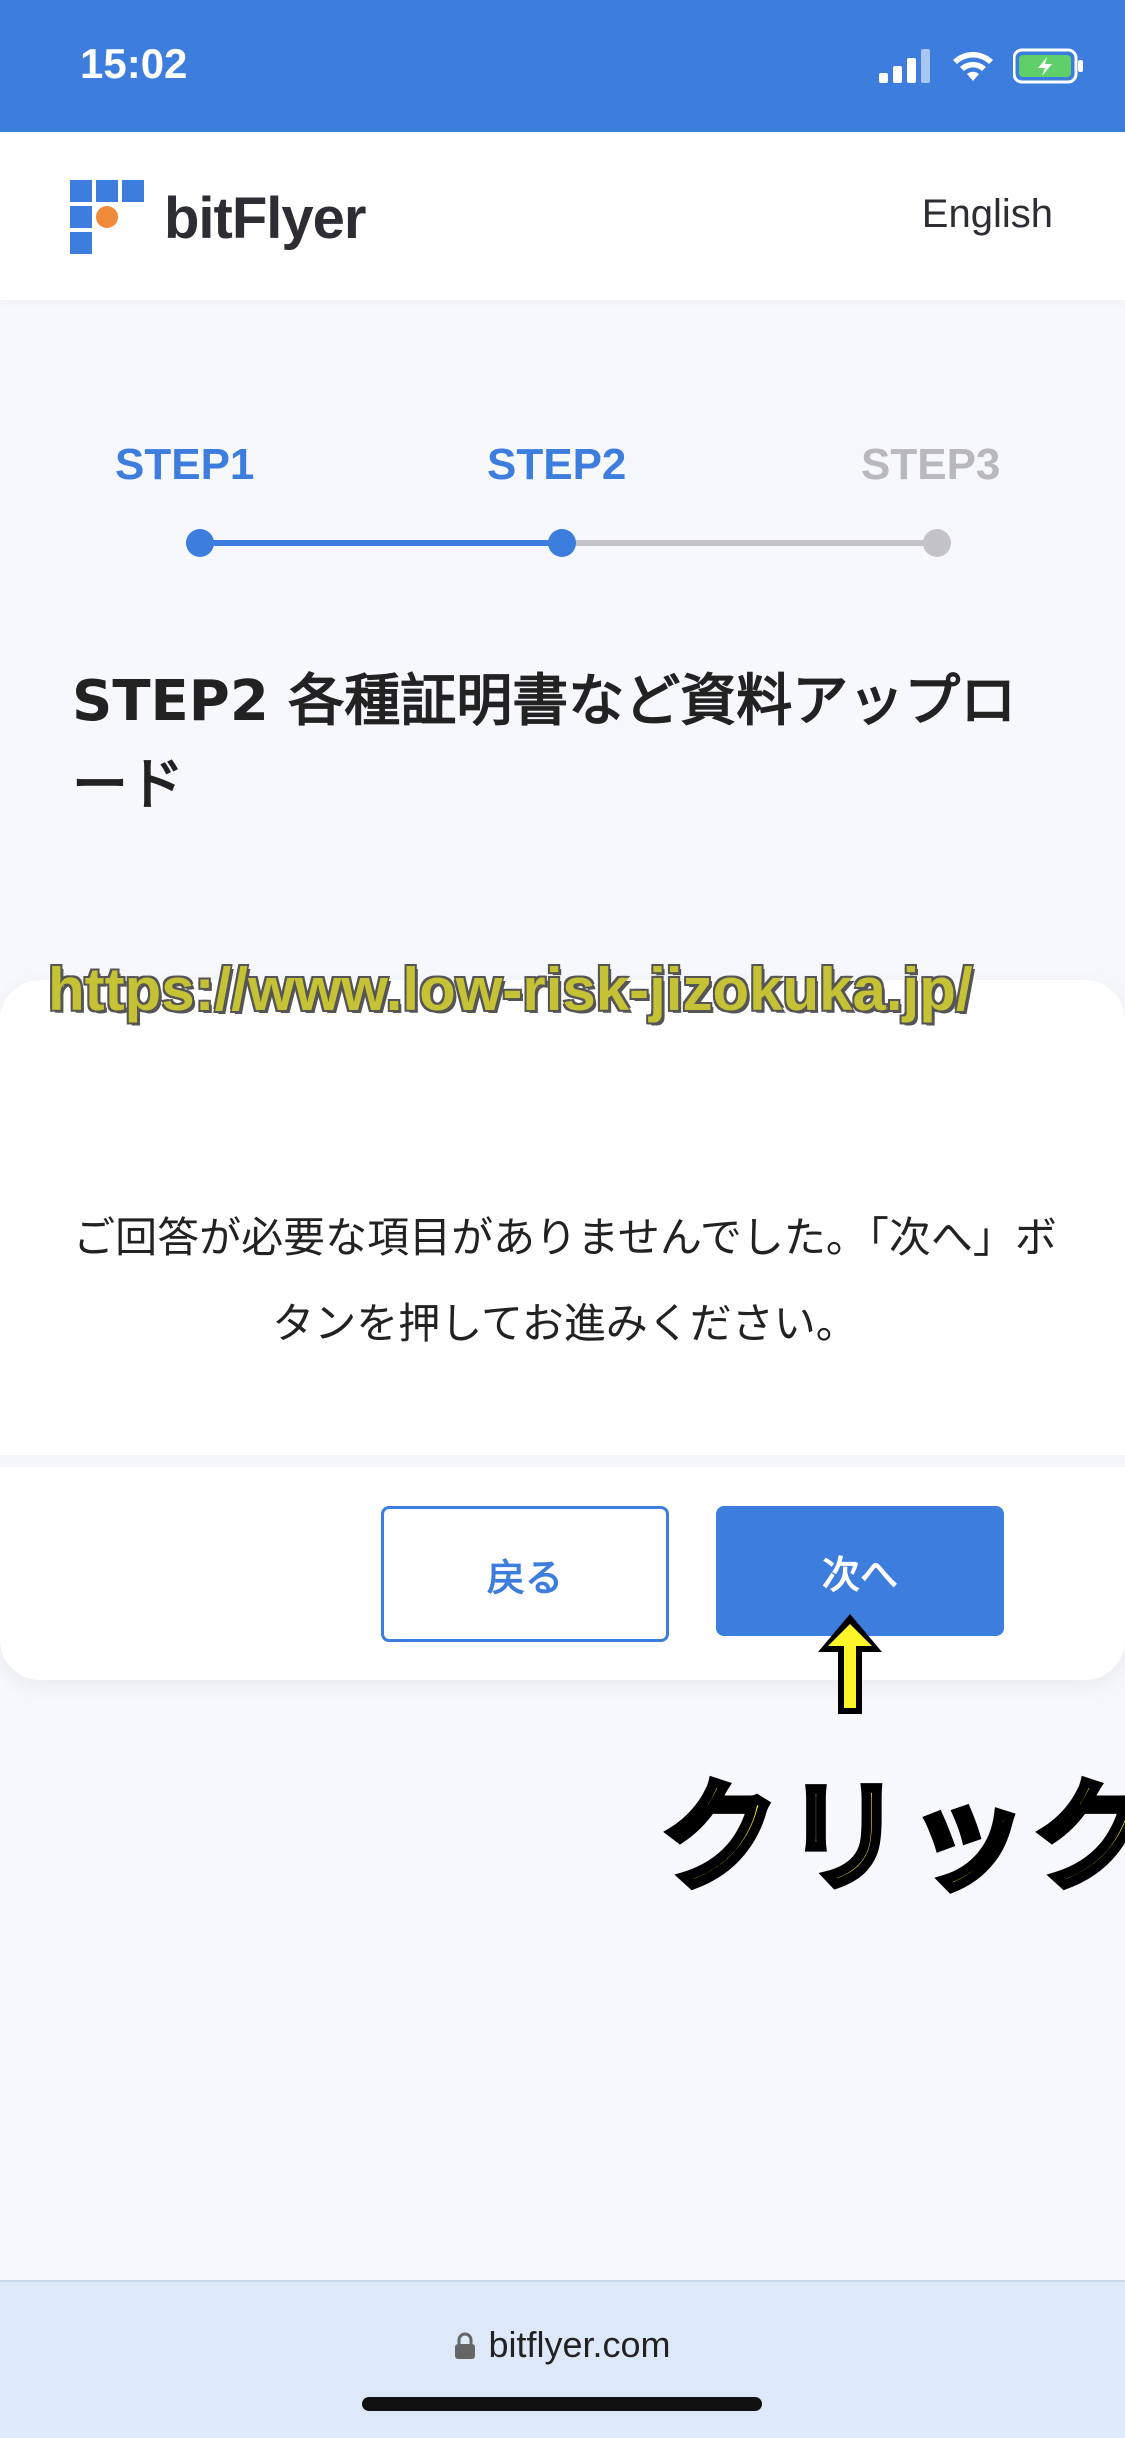  What do you see at coordinates (562, 543) in the screenshot?
I see `step-2-dot` at bounding box center [562, 543].